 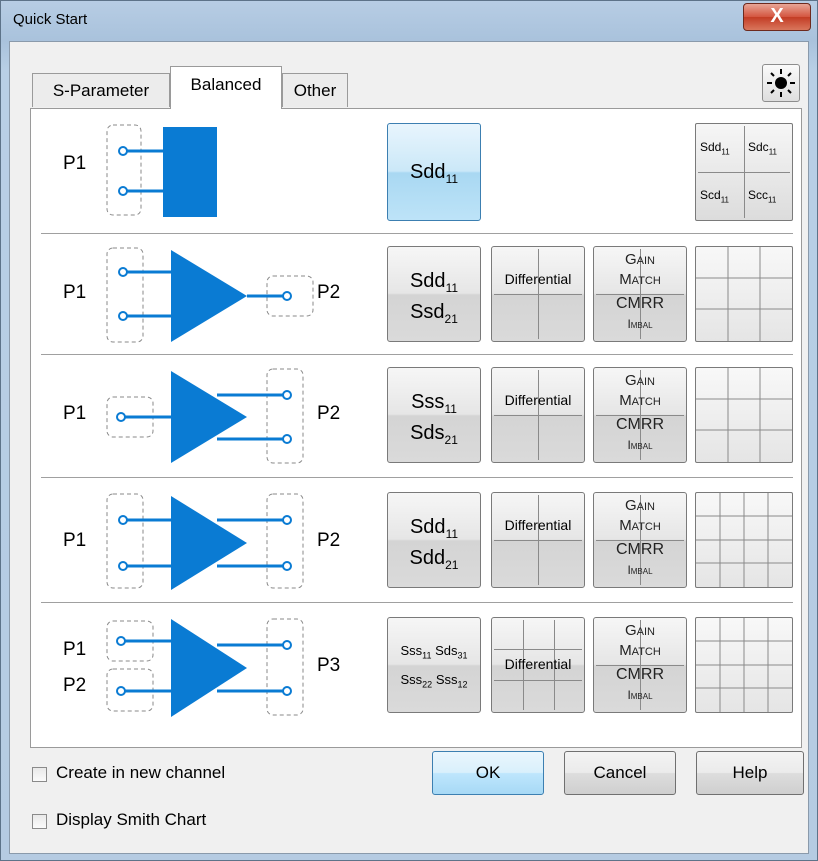 I want to click on param-index: 22, so click(x=427, y=684).